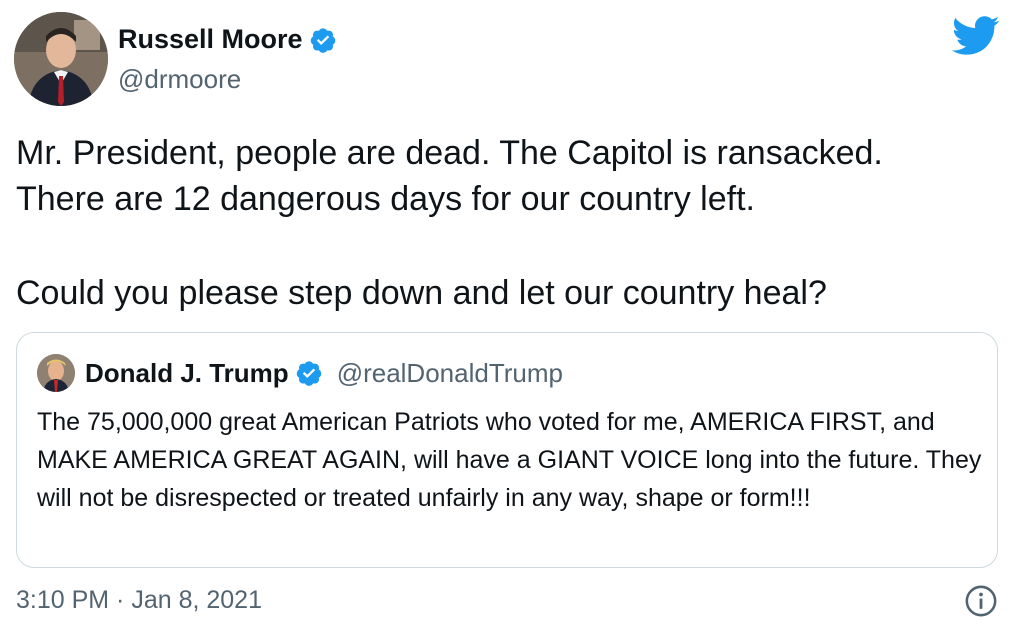  I want to click on twitter-bird-icon, so click(976, 35).